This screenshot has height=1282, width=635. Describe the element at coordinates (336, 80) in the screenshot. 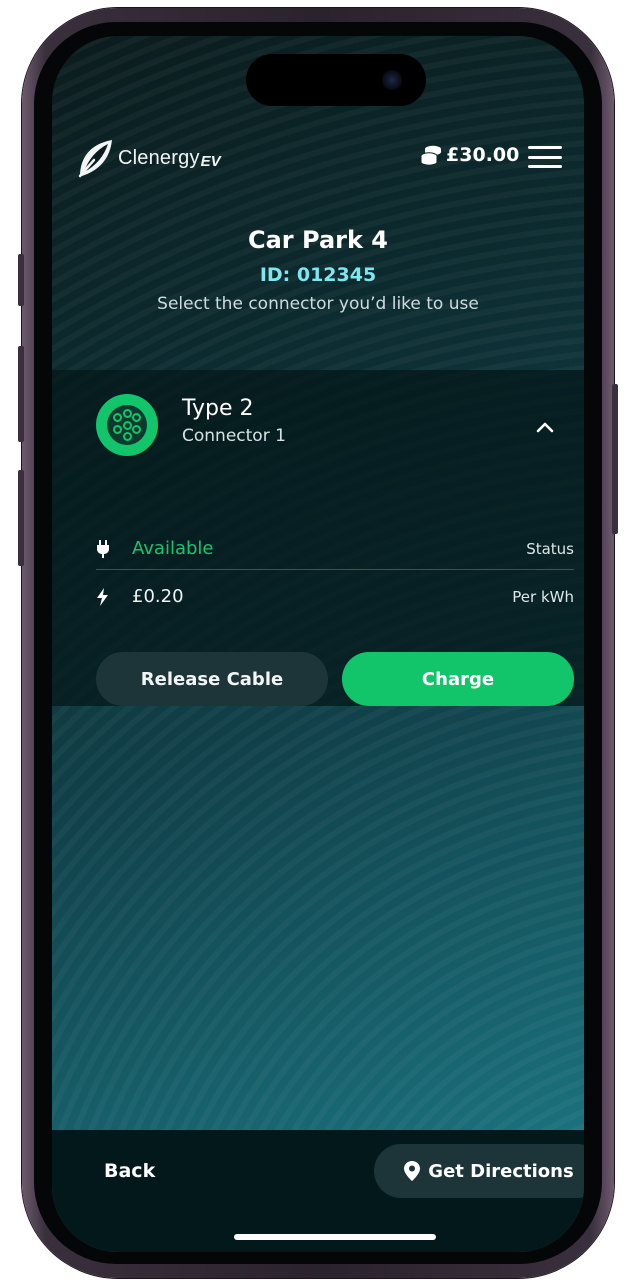

I see `dynamic-island` at that location.